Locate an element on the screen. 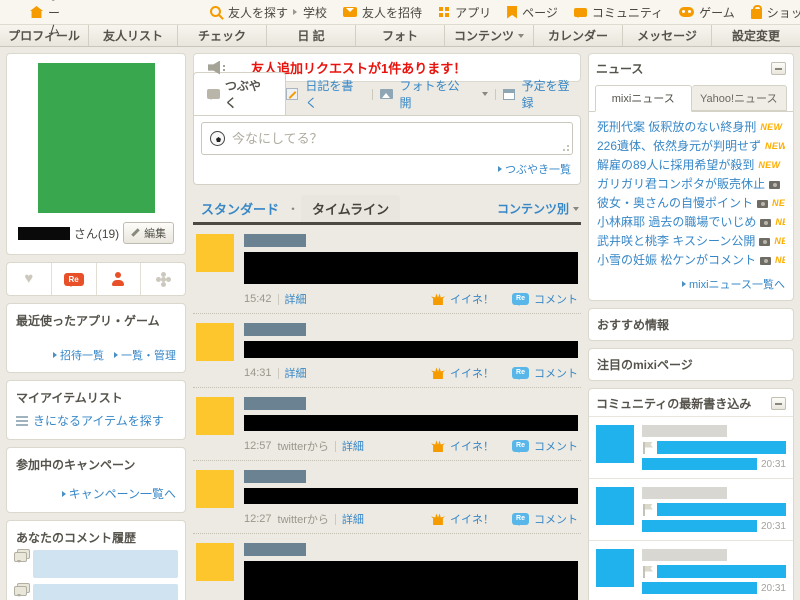  manage-list-link: 一覧・管理 is located at coordinates (145, 355).